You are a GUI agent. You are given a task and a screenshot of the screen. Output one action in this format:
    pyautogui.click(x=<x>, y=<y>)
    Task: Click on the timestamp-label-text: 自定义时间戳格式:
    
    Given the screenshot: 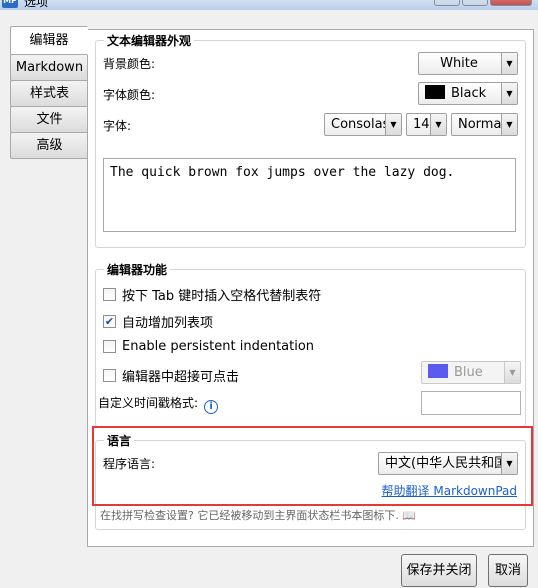 What is the action you would take?
    pyautogui.click(x=148, y=403)
    